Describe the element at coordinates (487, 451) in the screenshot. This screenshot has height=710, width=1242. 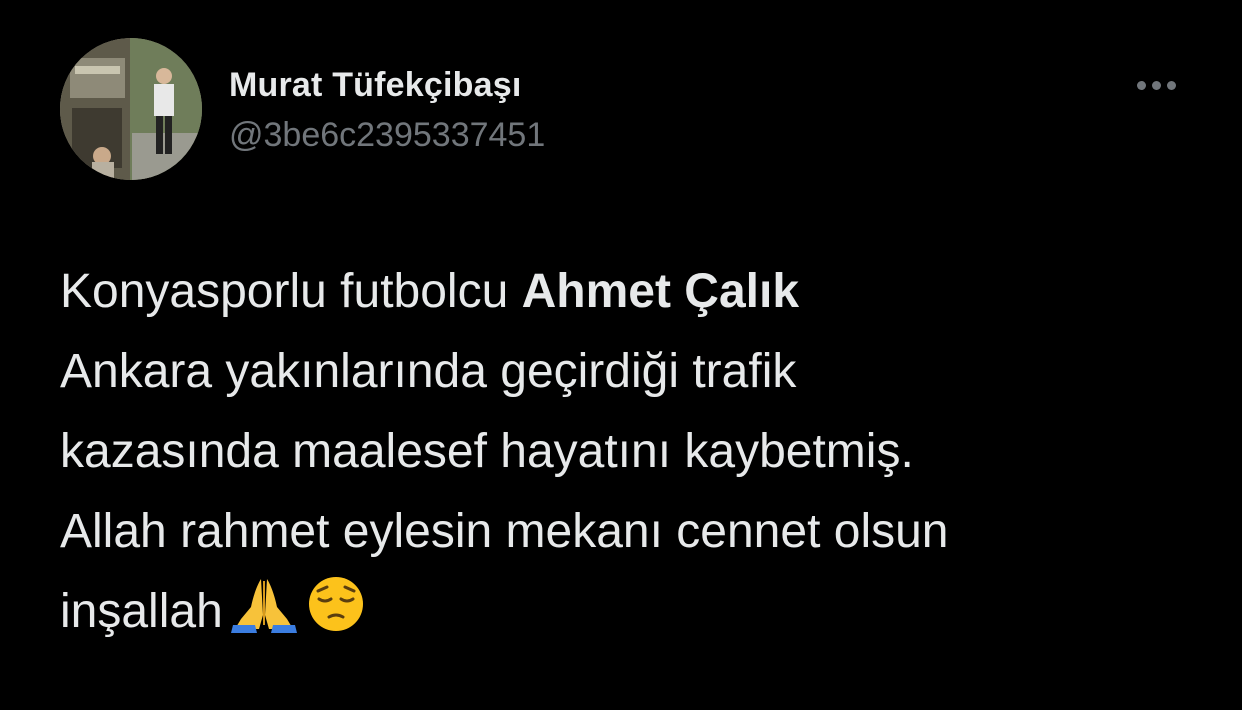
I see `tweet-text-line-3: kazasında maalesef hayatını kaybetmiş.` at that location.